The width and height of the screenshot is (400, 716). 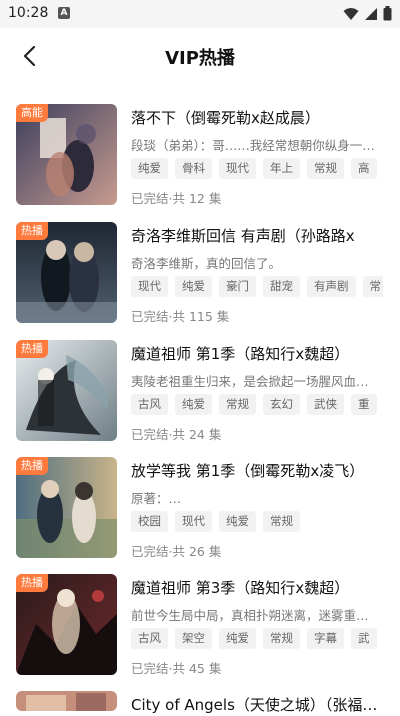 I want to click on tag: 甜宠, so click(x=281, y=286).